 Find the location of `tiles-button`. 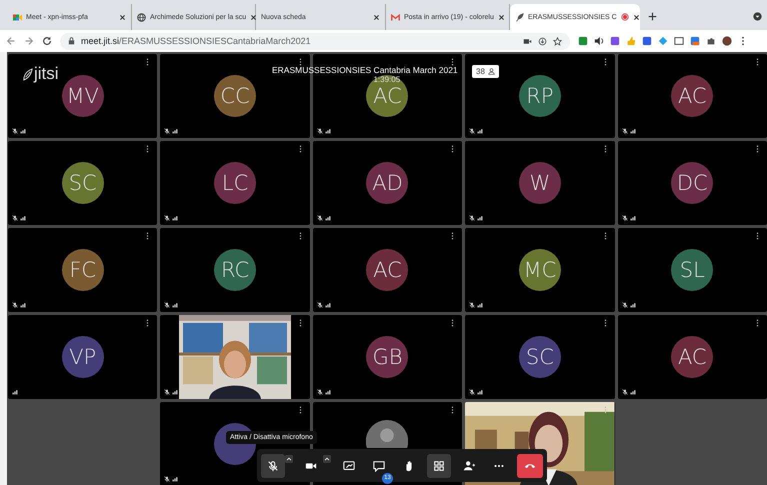

tiles-button is located at coordinates (439, 466).